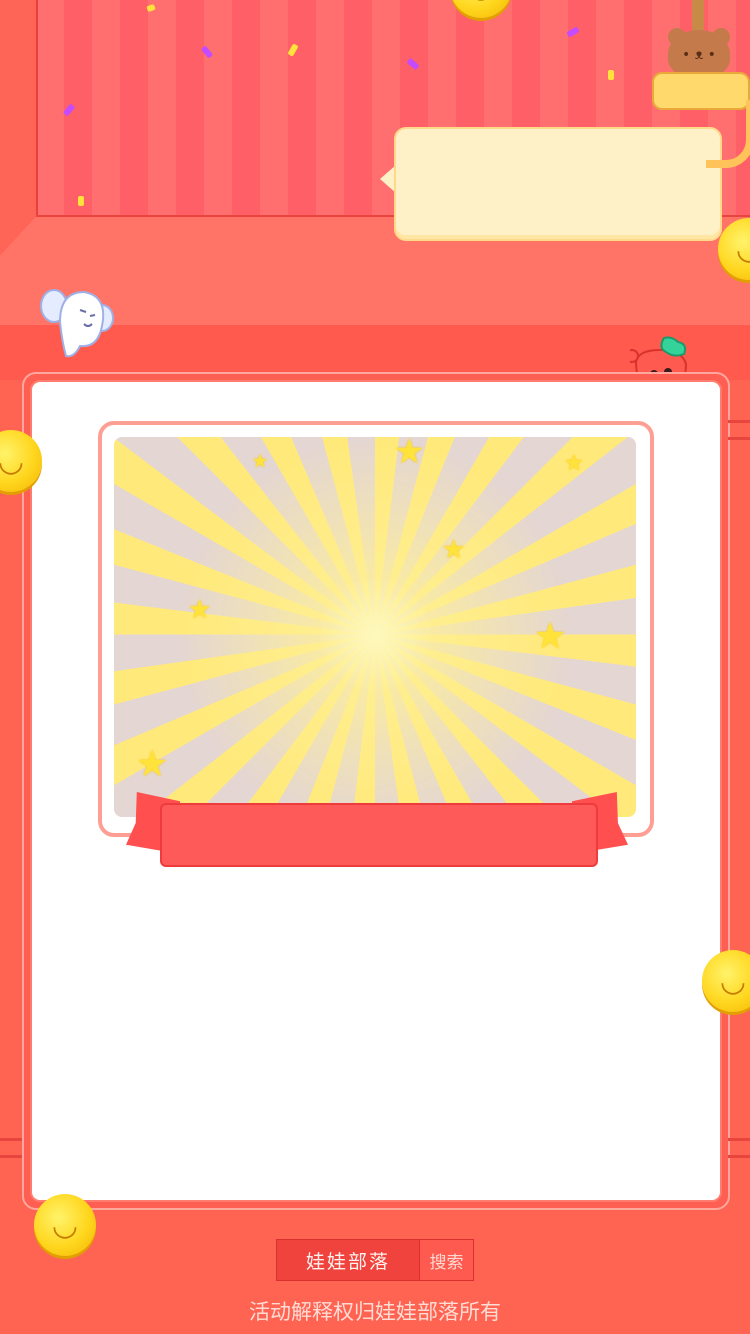  Describe the element at coordinates (699, 54) in the screenshot. I see `teddy-bear-icon: • ᴥ •` at that location.